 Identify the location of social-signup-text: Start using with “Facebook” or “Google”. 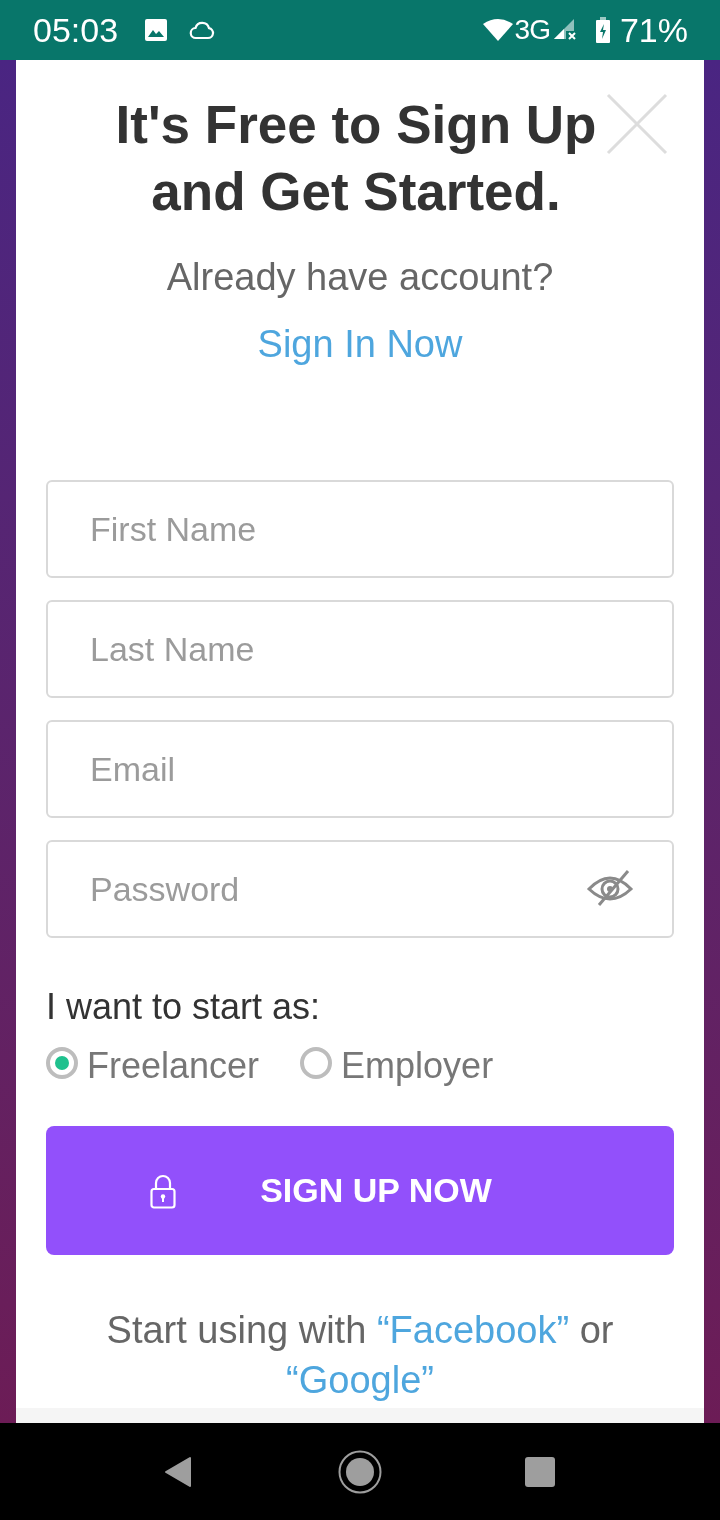
(360, 1355).